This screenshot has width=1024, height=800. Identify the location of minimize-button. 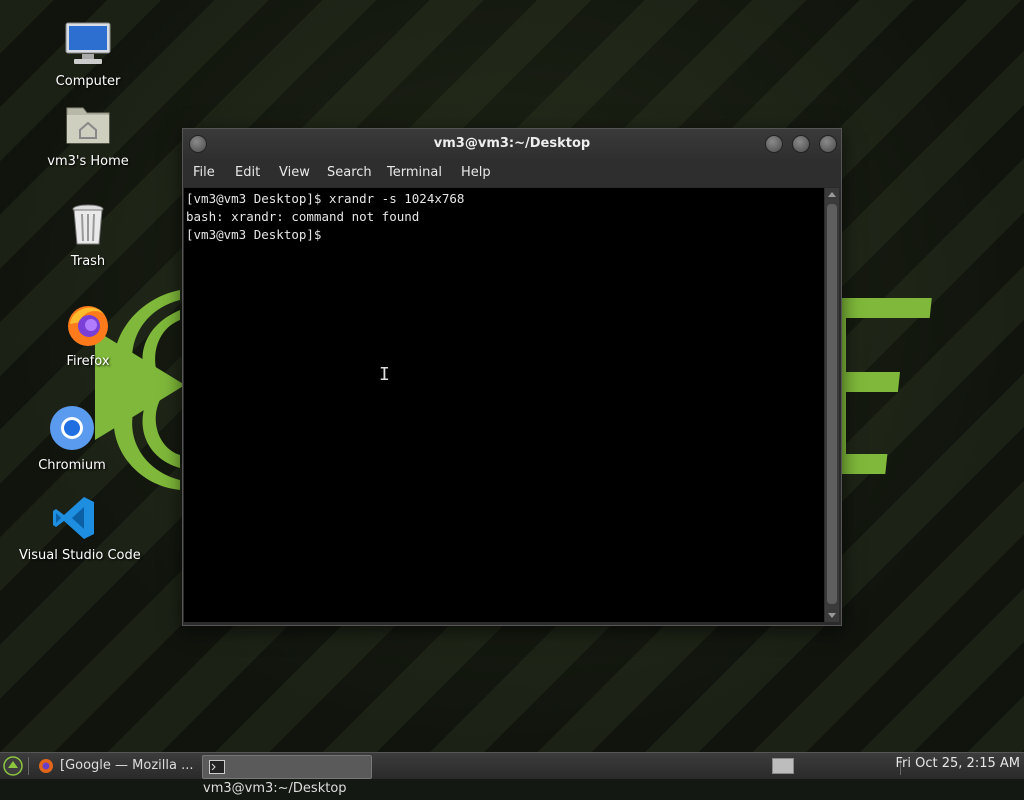
(774, 144).